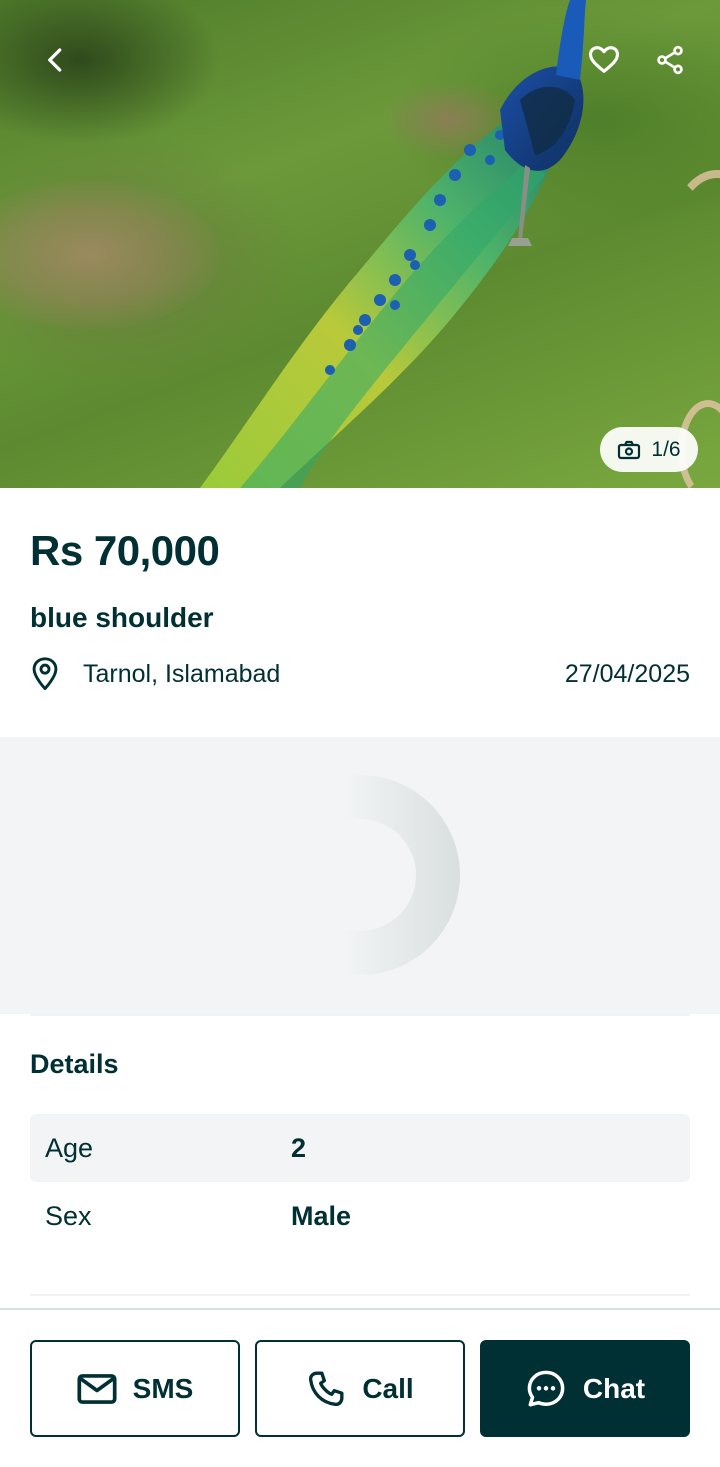 Image resolution: width=720 pixels, height=1467 pixels. What do you see at coordinates (360, 674) in the screenshot?
I see `location-row: Tarnol, Islamabad 27/04/2025` at bounding box center [360, 674].